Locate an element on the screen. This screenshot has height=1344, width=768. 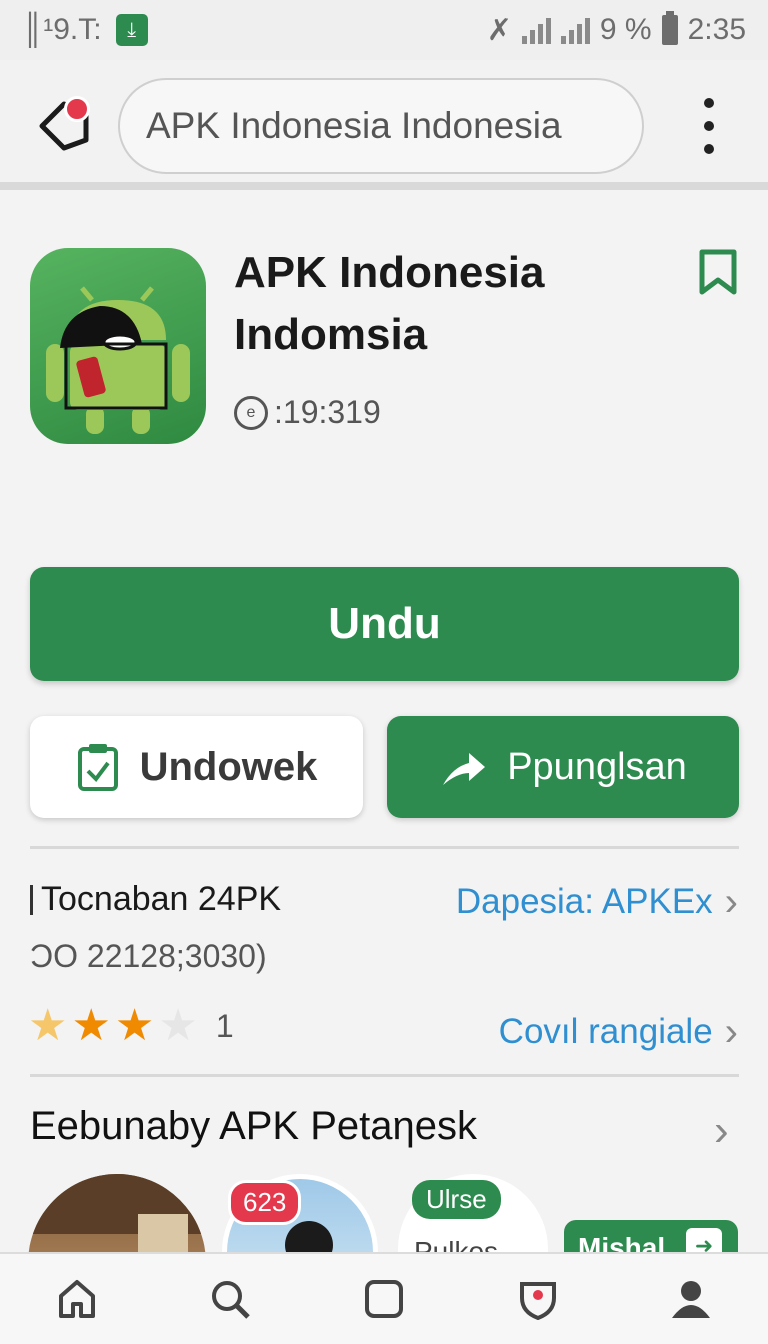
status-left-text: ║¹9.T: is located at coordinates (62, 29).